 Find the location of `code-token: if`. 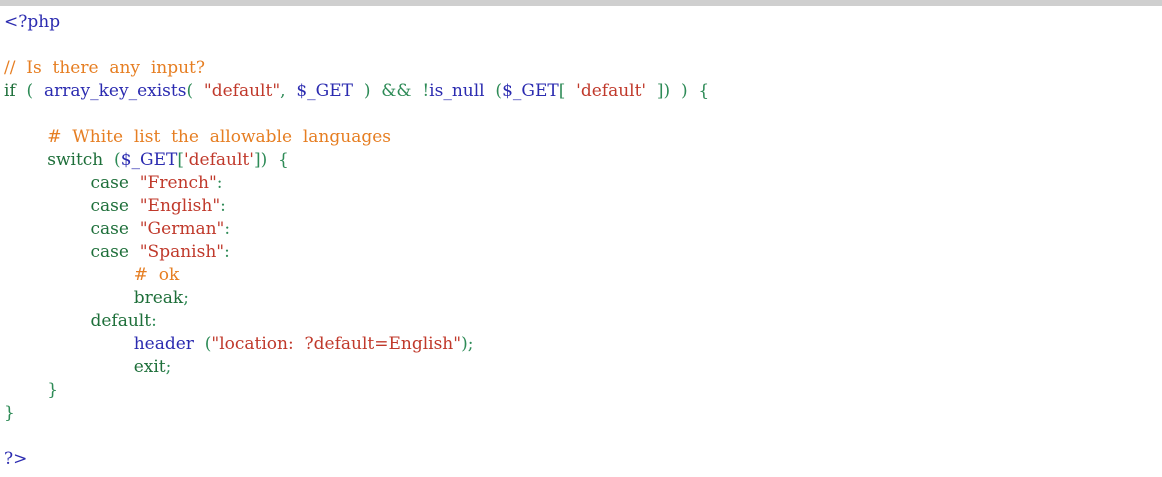

code-token: if is located at coordinates (10, 91).